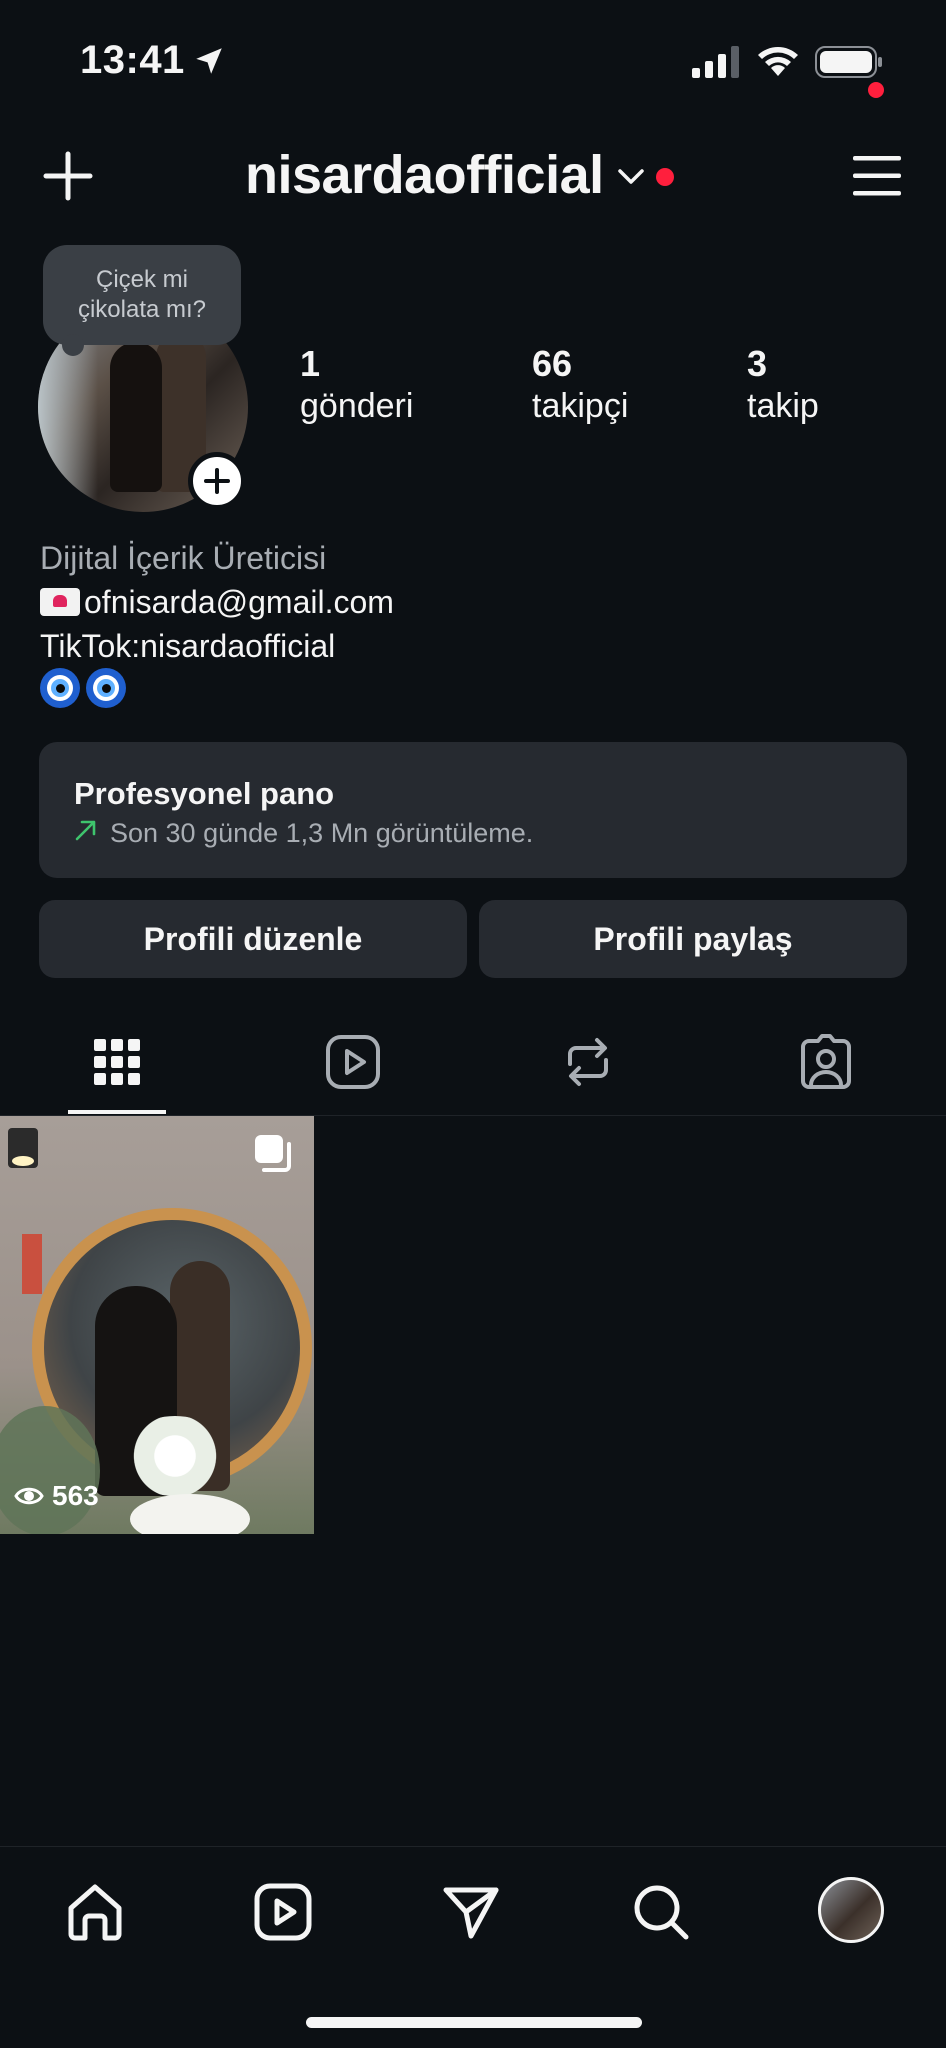  What do you see at coordinates (664, 177) in the screenshot?
I see `notification-dot` at bounding box center [664, 177].